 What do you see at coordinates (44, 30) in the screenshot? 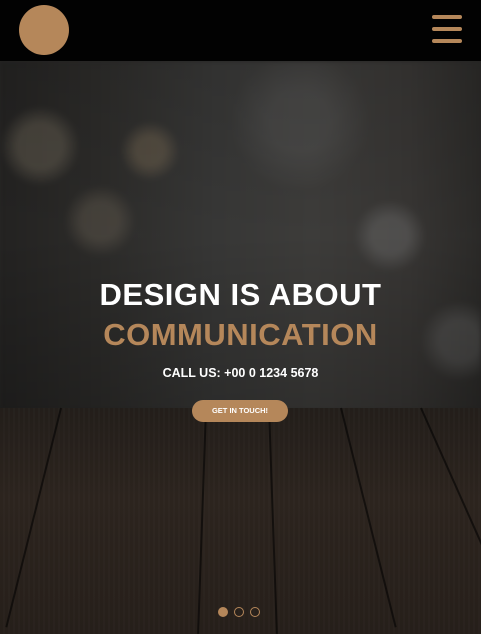
I see `logo` at bounding box center [44, 30].